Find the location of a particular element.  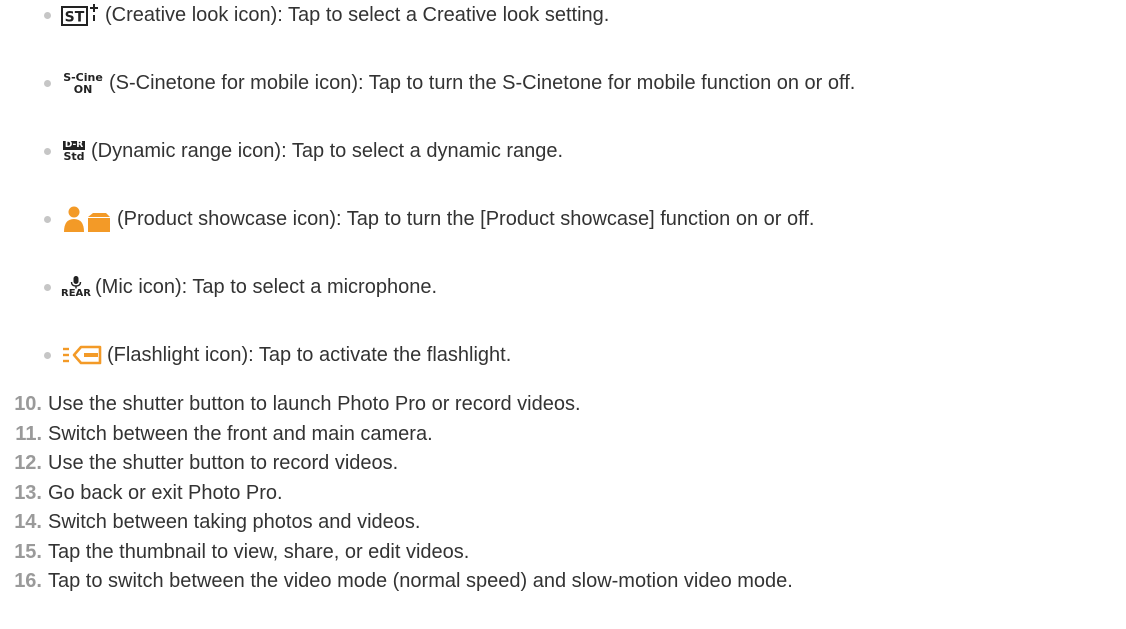

icon-label-bottom: ON is located at coordinates (83, 89).